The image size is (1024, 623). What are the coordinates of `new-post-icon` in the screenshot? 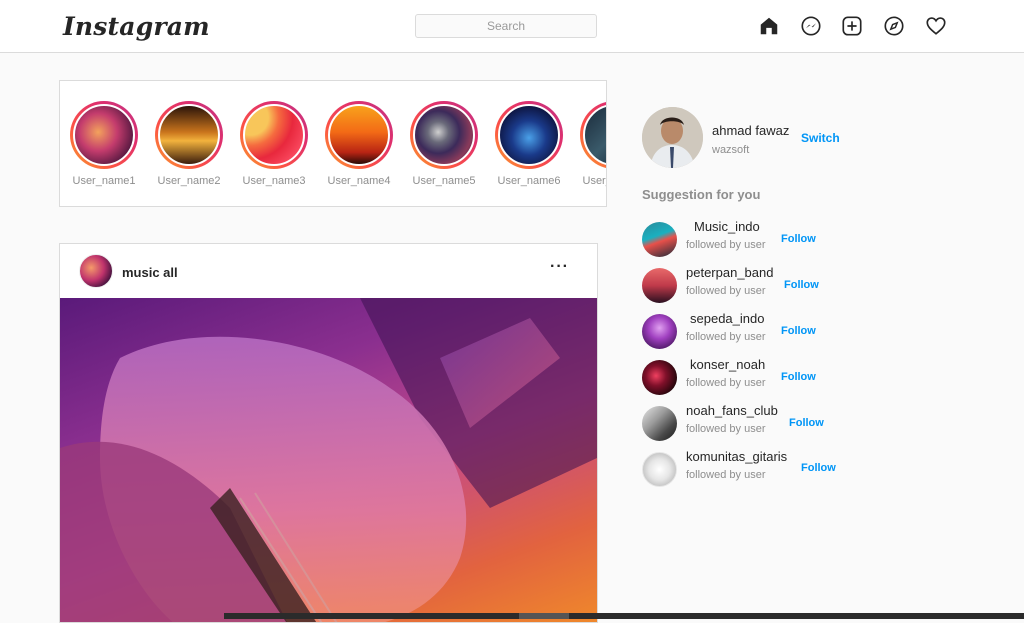 It's located at (852, 26).